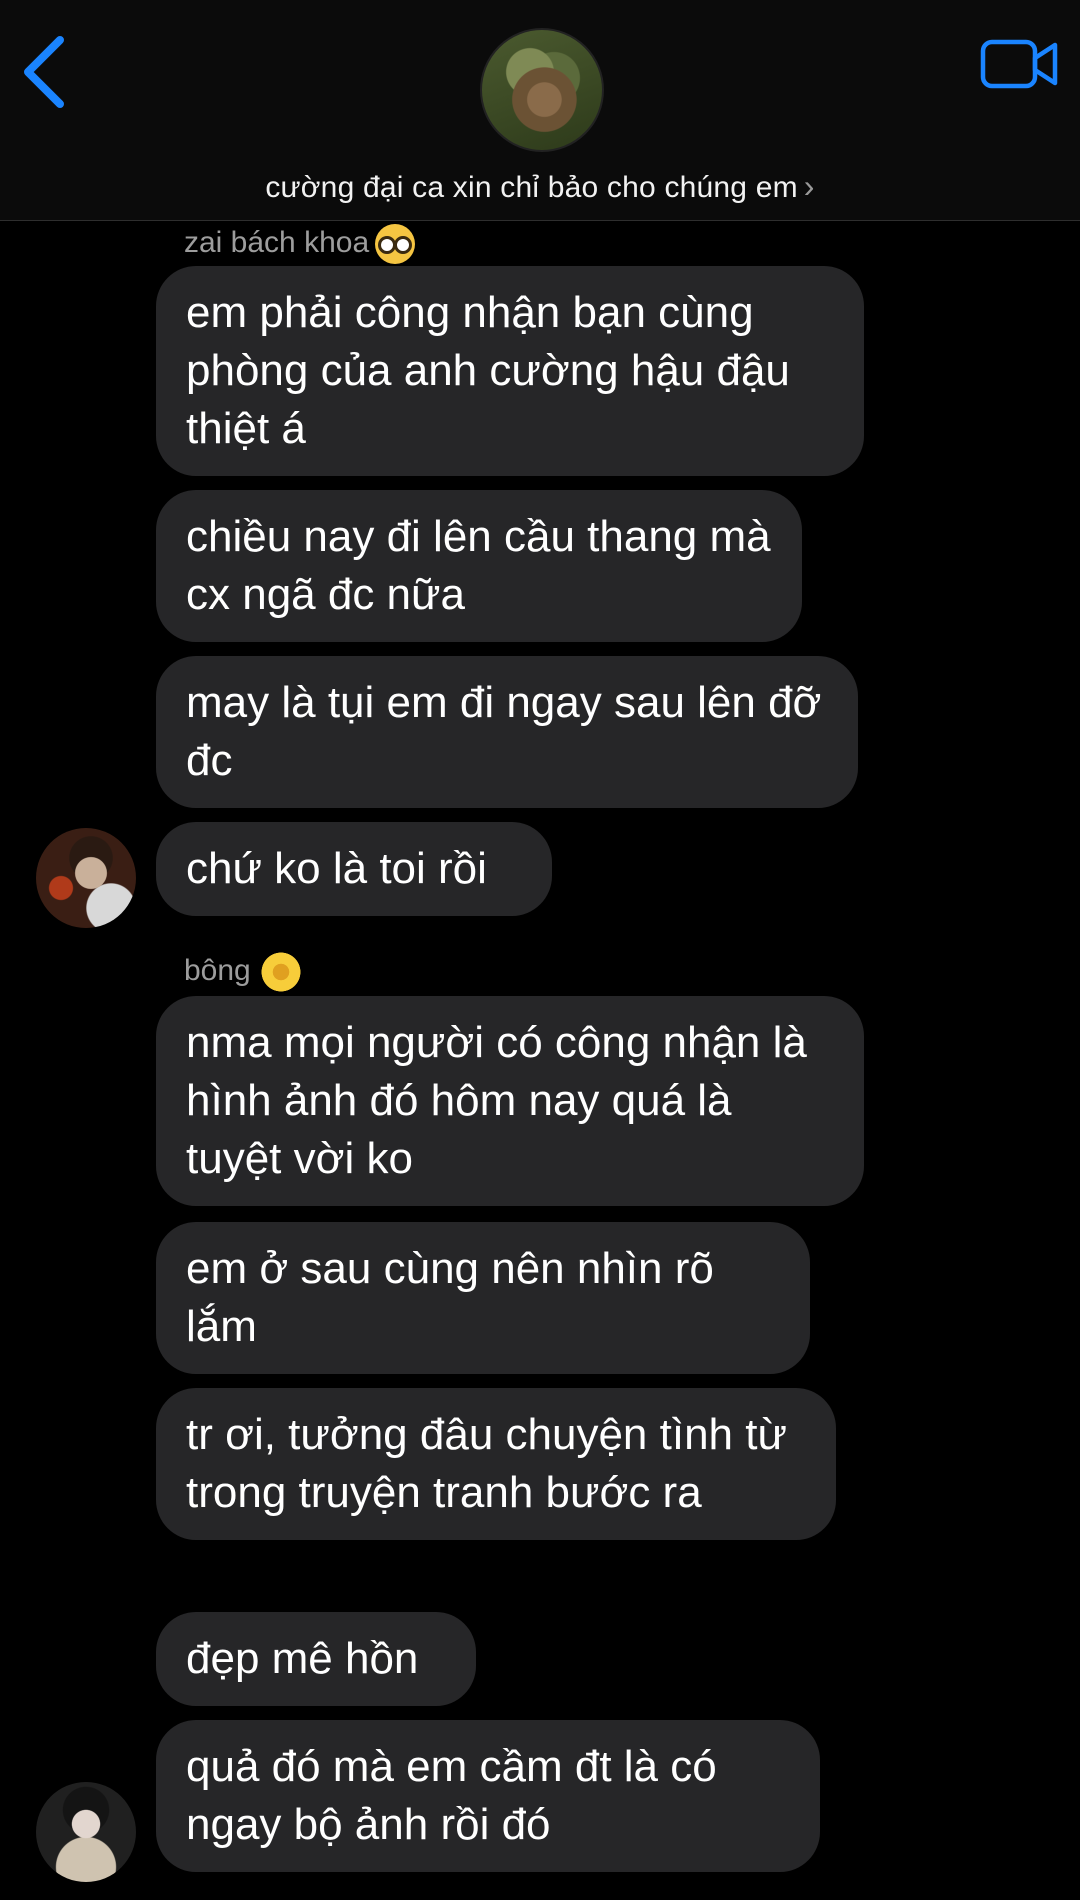 This screenshot has height=1900, width=1080. What do you see at coordinates (336, 868) in the screenshot?
I see `message-text: chứ ko là toi rồi` at bounding box center [336, 868].